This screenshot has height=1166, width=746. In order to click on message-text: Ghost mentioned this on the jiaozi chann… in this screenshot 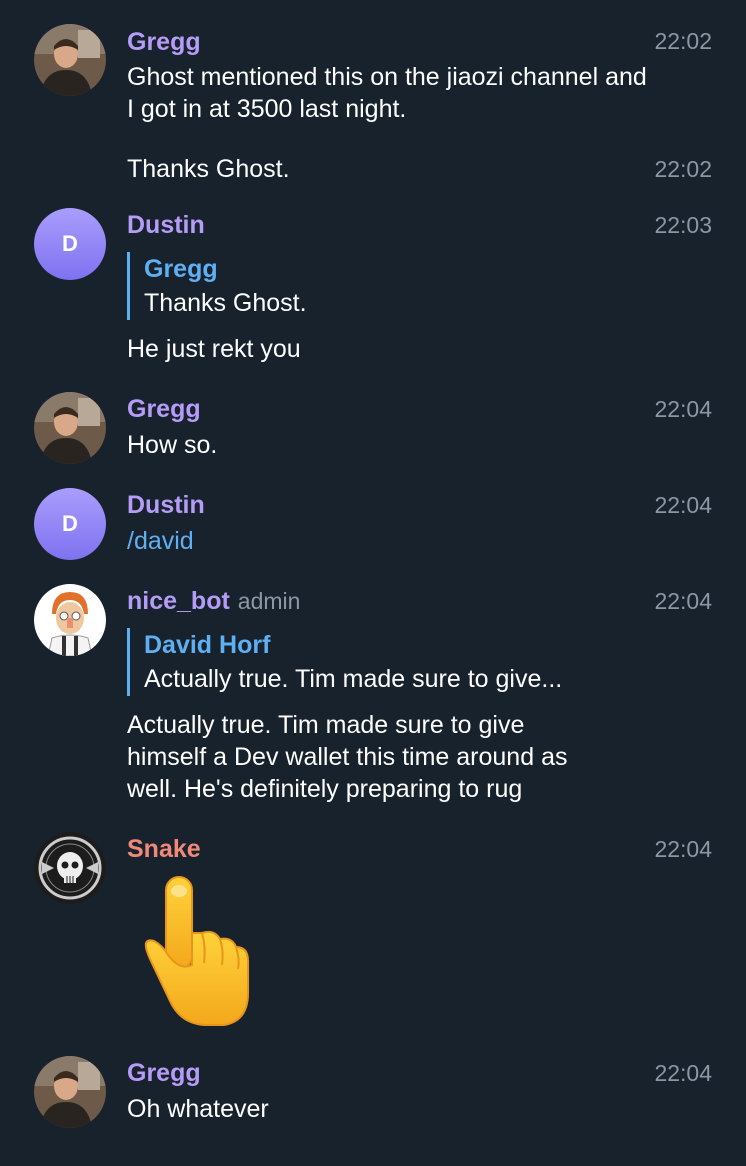, I will do `click(387, 93)`.